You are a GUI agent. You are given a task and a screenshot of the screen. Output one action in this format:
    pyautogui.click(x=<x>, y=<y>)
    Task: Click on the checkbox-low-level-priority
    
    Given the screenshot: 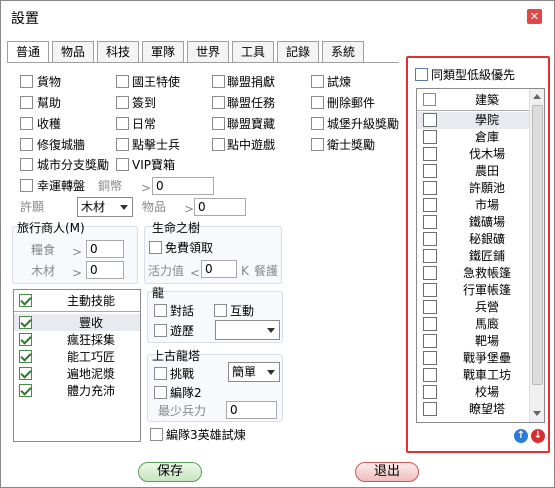 What is the action you would take?
    pyautogui.click(x=421, y=74)
    